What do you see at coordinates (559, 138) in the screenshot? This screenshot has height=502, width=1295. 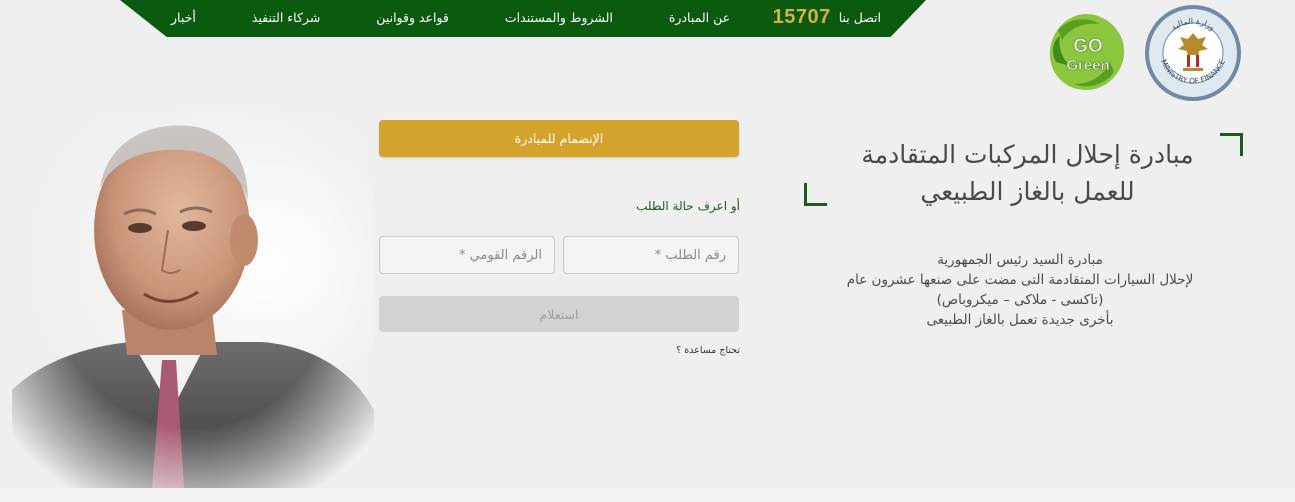 I see `join-initiative-button: الإنضمام للمبادرة` at bounding box center [559, 138].